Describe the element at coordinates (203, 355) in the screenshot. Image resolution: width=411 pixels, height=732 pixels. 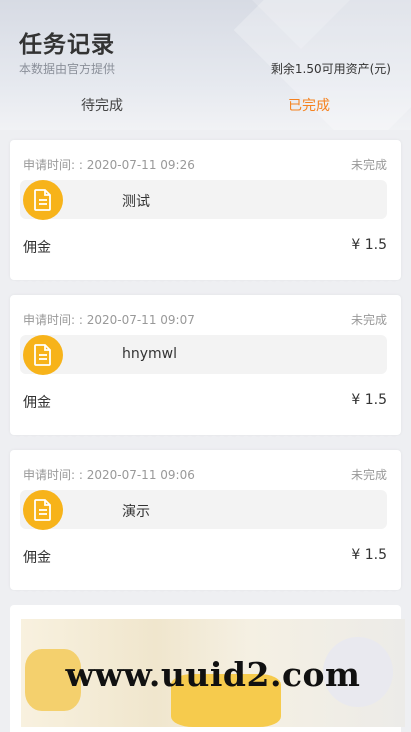
I see `task-box: hnymwl` at that location.